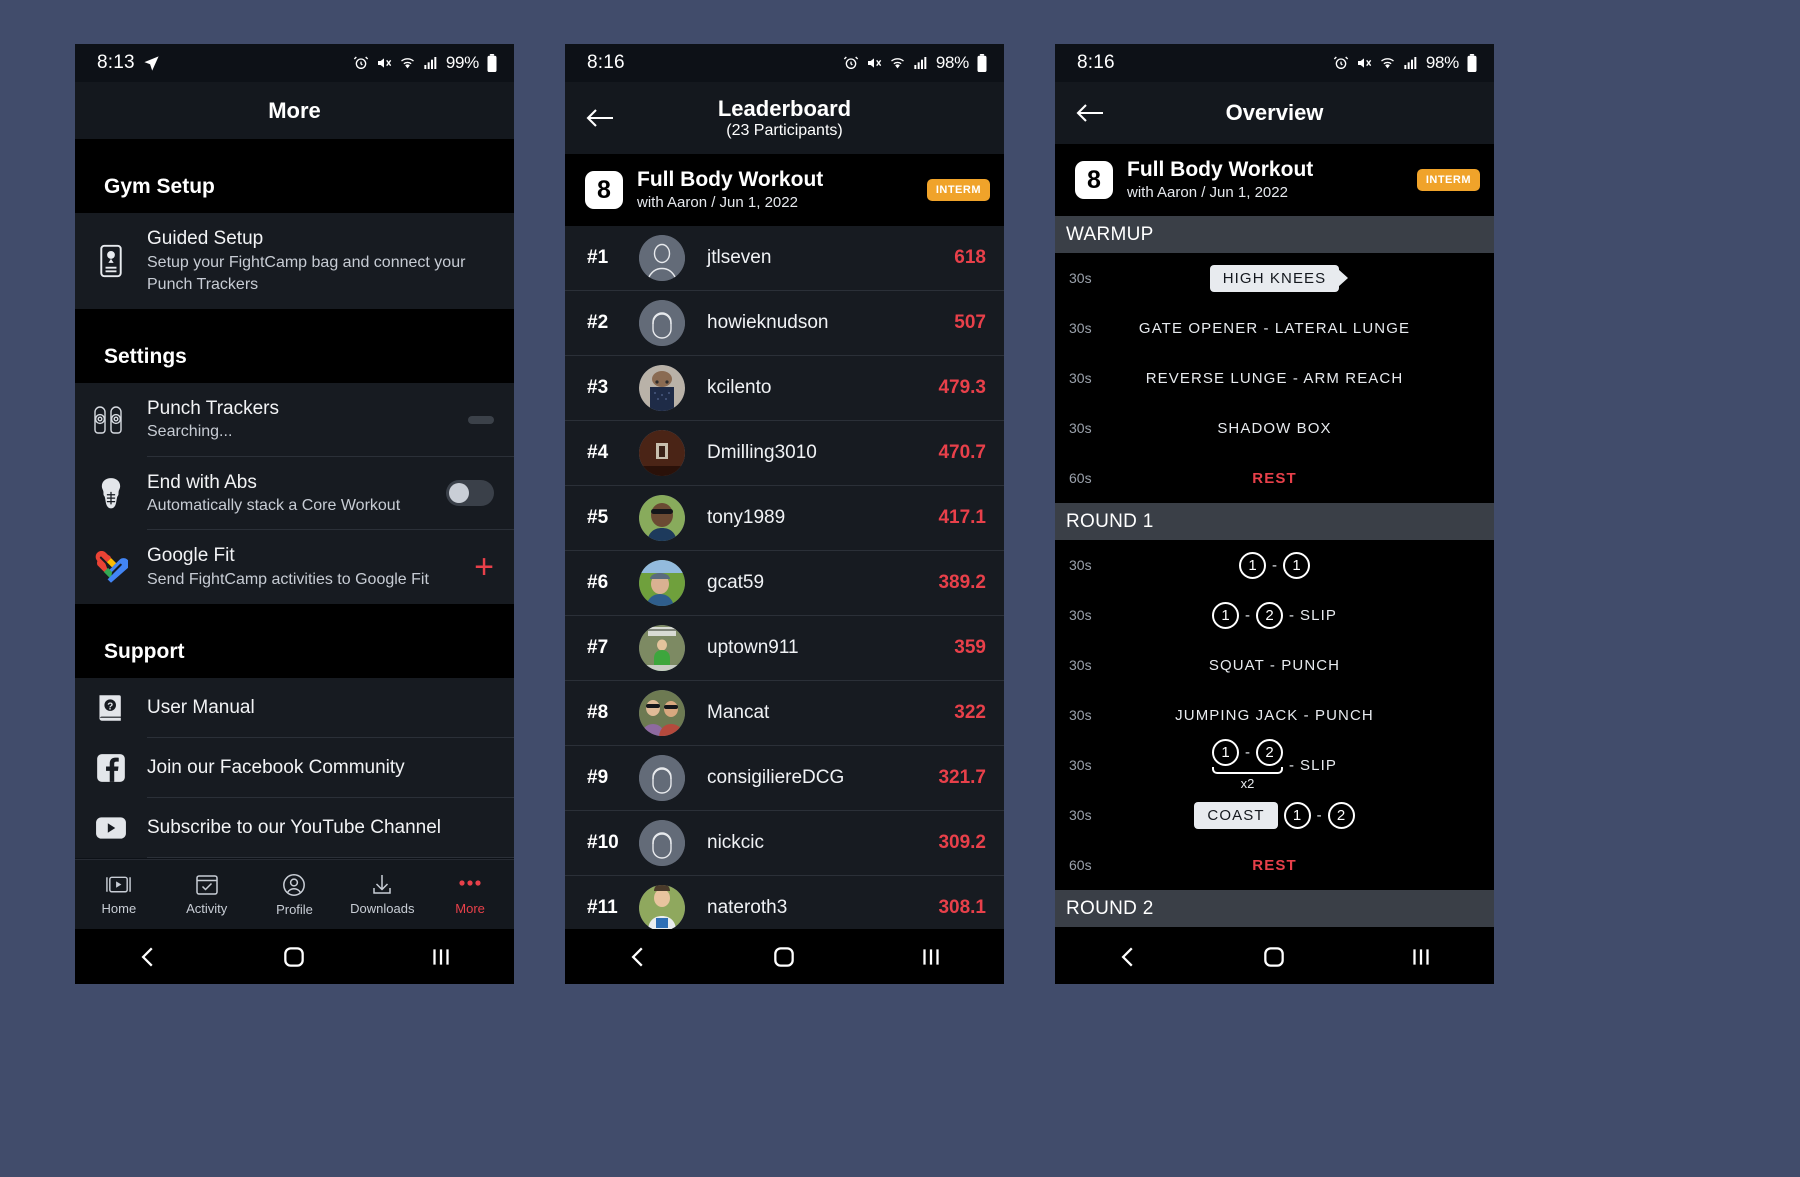 This screenshot has width=1800, height=1177. What do you see at coordinates (598, 712) in the screenshot?
I see `rank: #8` at bounding box center [598, 712].